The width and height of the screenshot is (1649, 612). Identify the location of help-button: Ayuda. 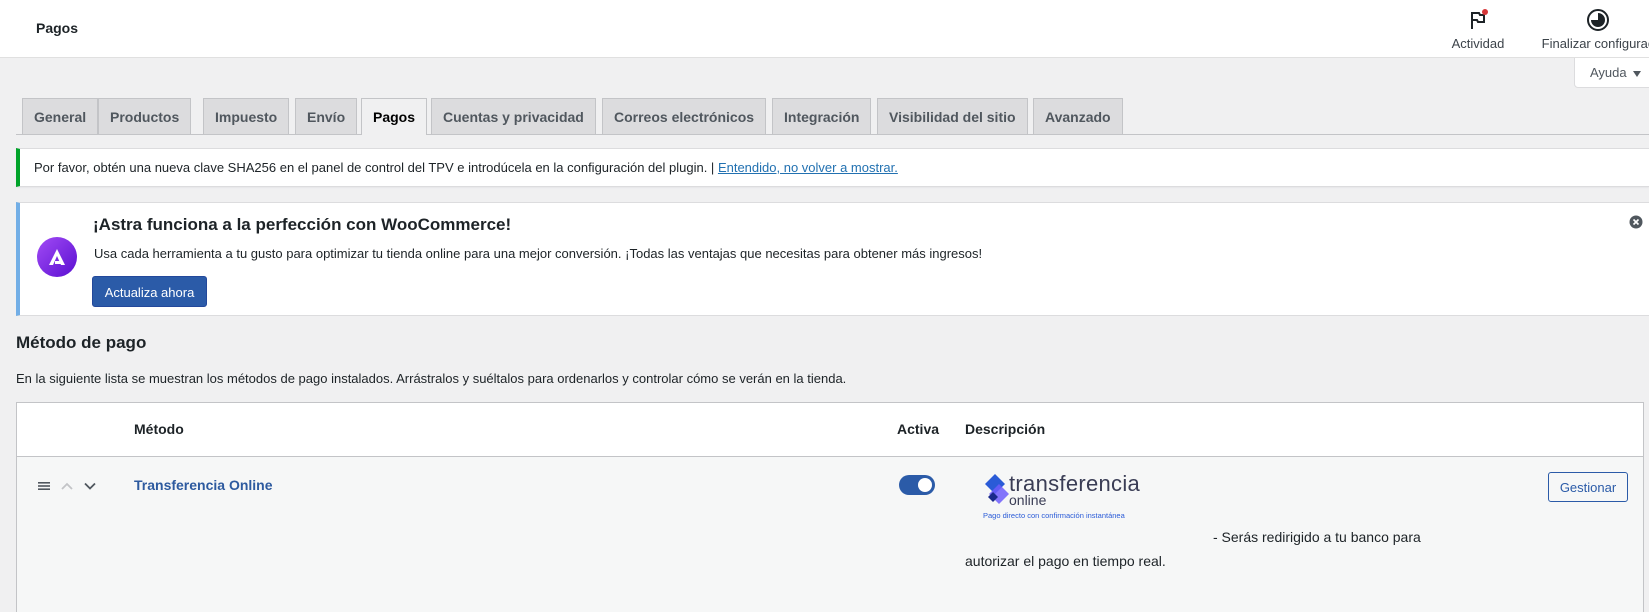
(1611, 73).